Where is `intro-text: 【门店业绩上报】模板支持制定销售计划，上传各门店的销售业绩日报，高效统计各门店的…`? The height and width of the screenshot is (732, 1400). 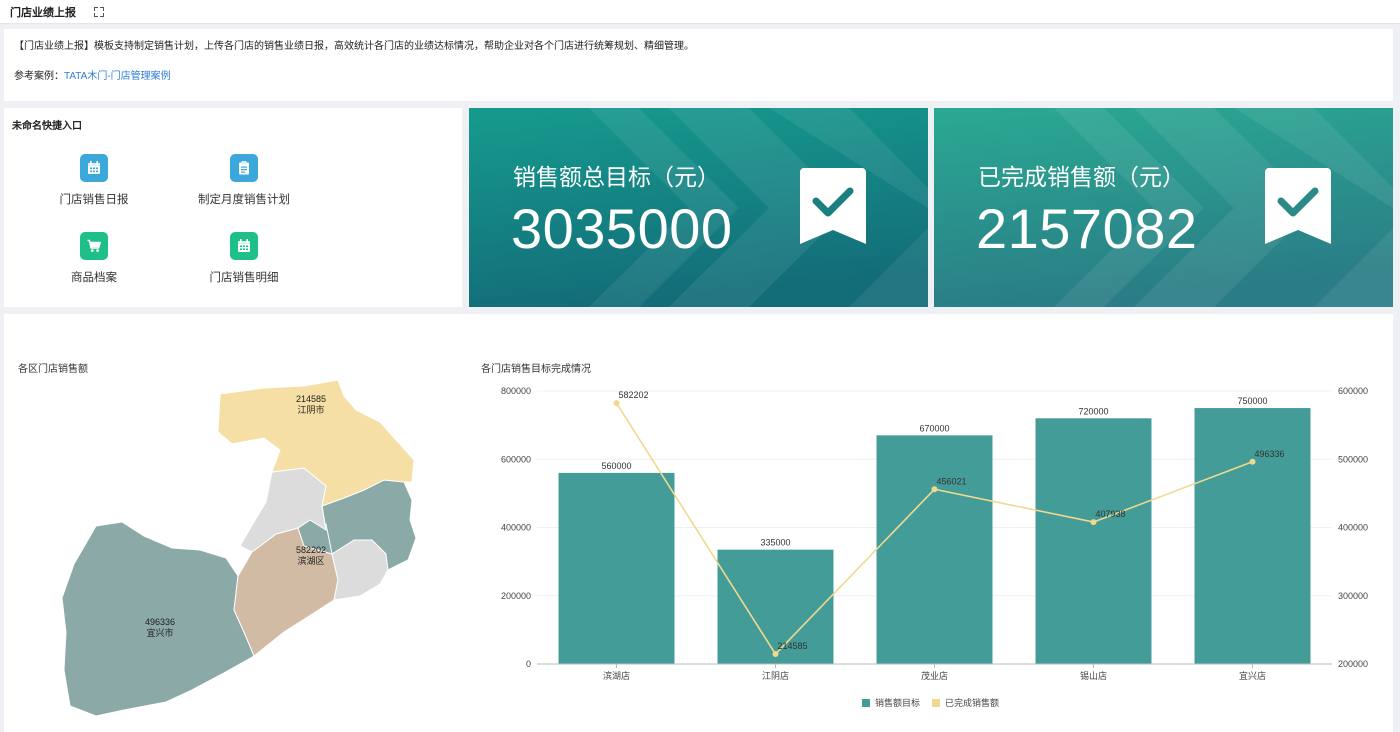
intro-text: 【门店业绩上报】模板支持制定销售计划，上传各门店的销售业绩日报，高效统计各门店的… is located at coordinates (354, 46).